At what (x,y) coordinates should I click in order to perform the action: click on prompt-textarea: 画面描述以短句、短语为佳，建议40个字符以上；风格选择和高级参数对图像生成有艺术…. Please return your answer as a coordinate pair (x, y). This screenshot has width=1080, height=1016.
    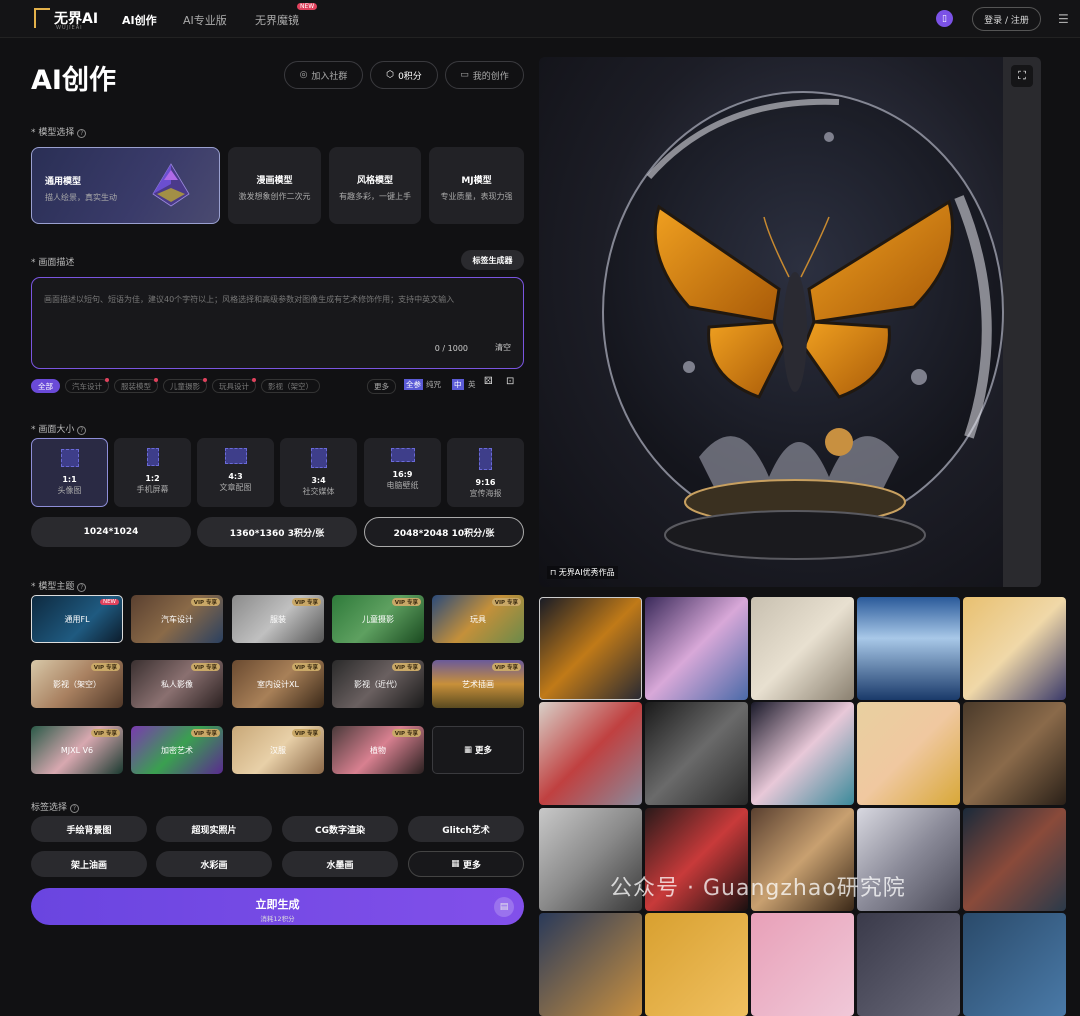
    Looking at the image, I should click on (277, 323).